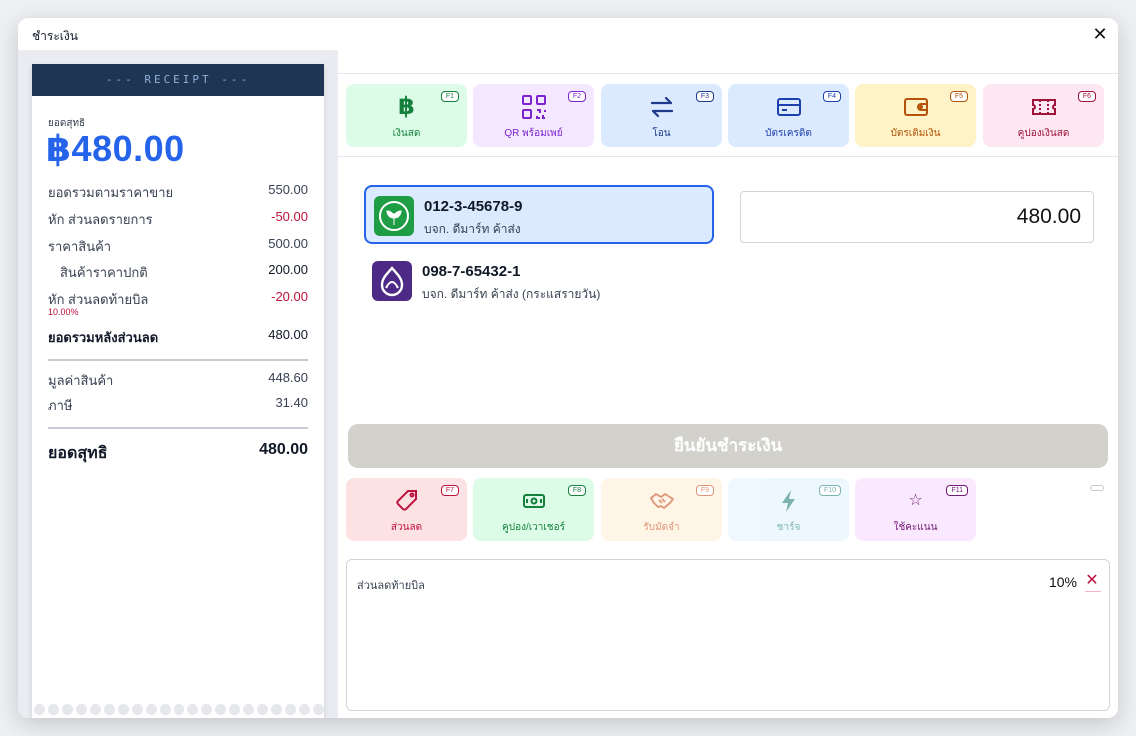 The width and height of the screenshot is (1136, 736). I want to click on bank-account-option: 012-3-45678-9 บจก. ดีมาร์ท ค้าส่ง, so click(539, 214).